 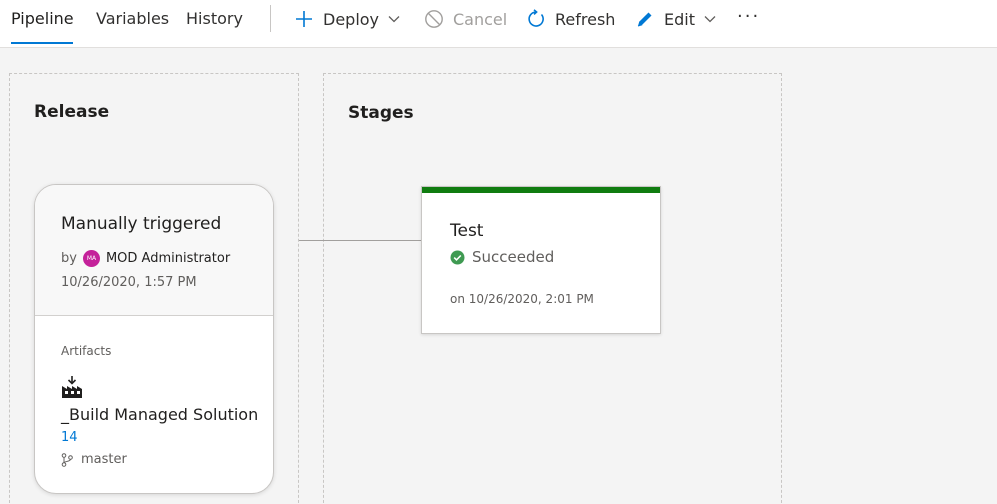 What do you see at coordinates (132, 23) in the screenshot?
I see `tab-variables: Variables` at bounding box center [132, 23].